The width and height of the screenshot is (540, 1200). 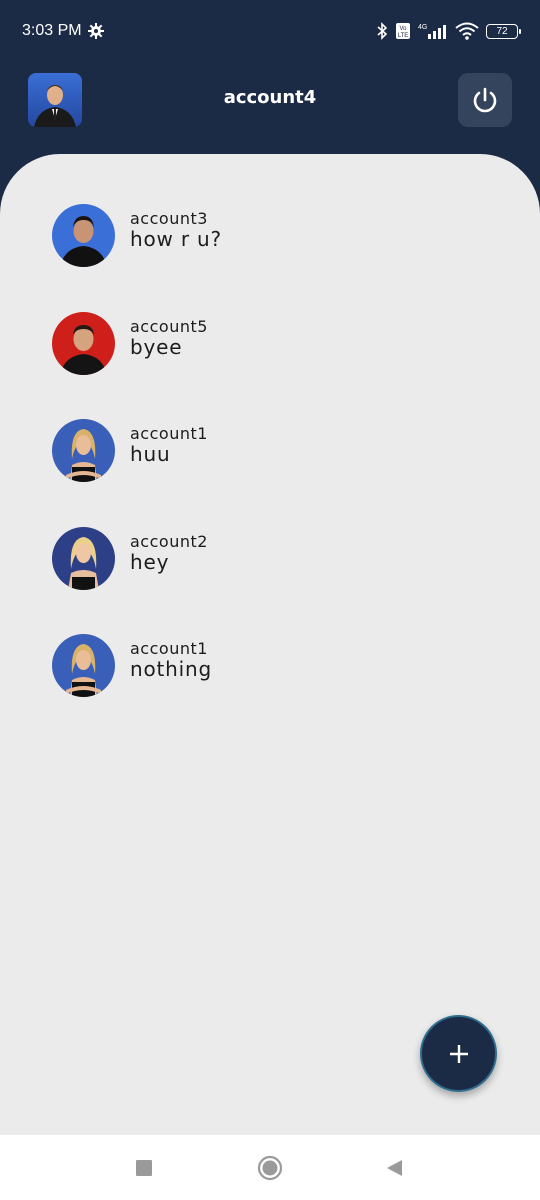 I want to click on chat-item: account3 how r u?, so click(x=270, y=258).